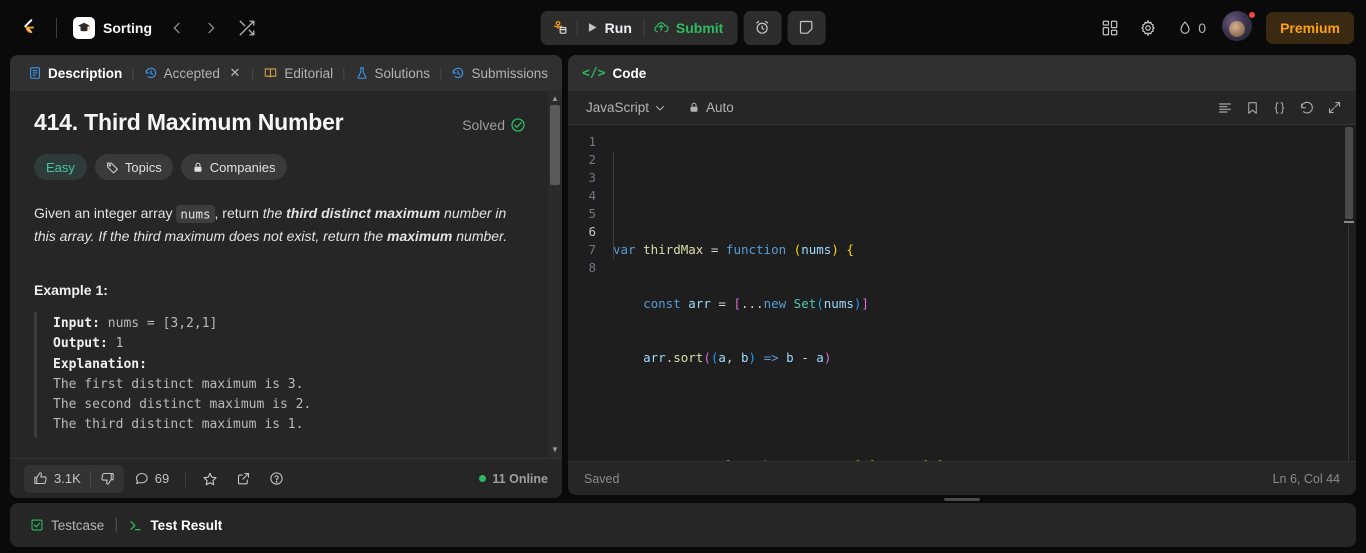 The width and height of the screenshot is (1366, 553). Describe the element at coordinates (235, 73) in the screenshot. I see `close-icon: ✕` at that location.